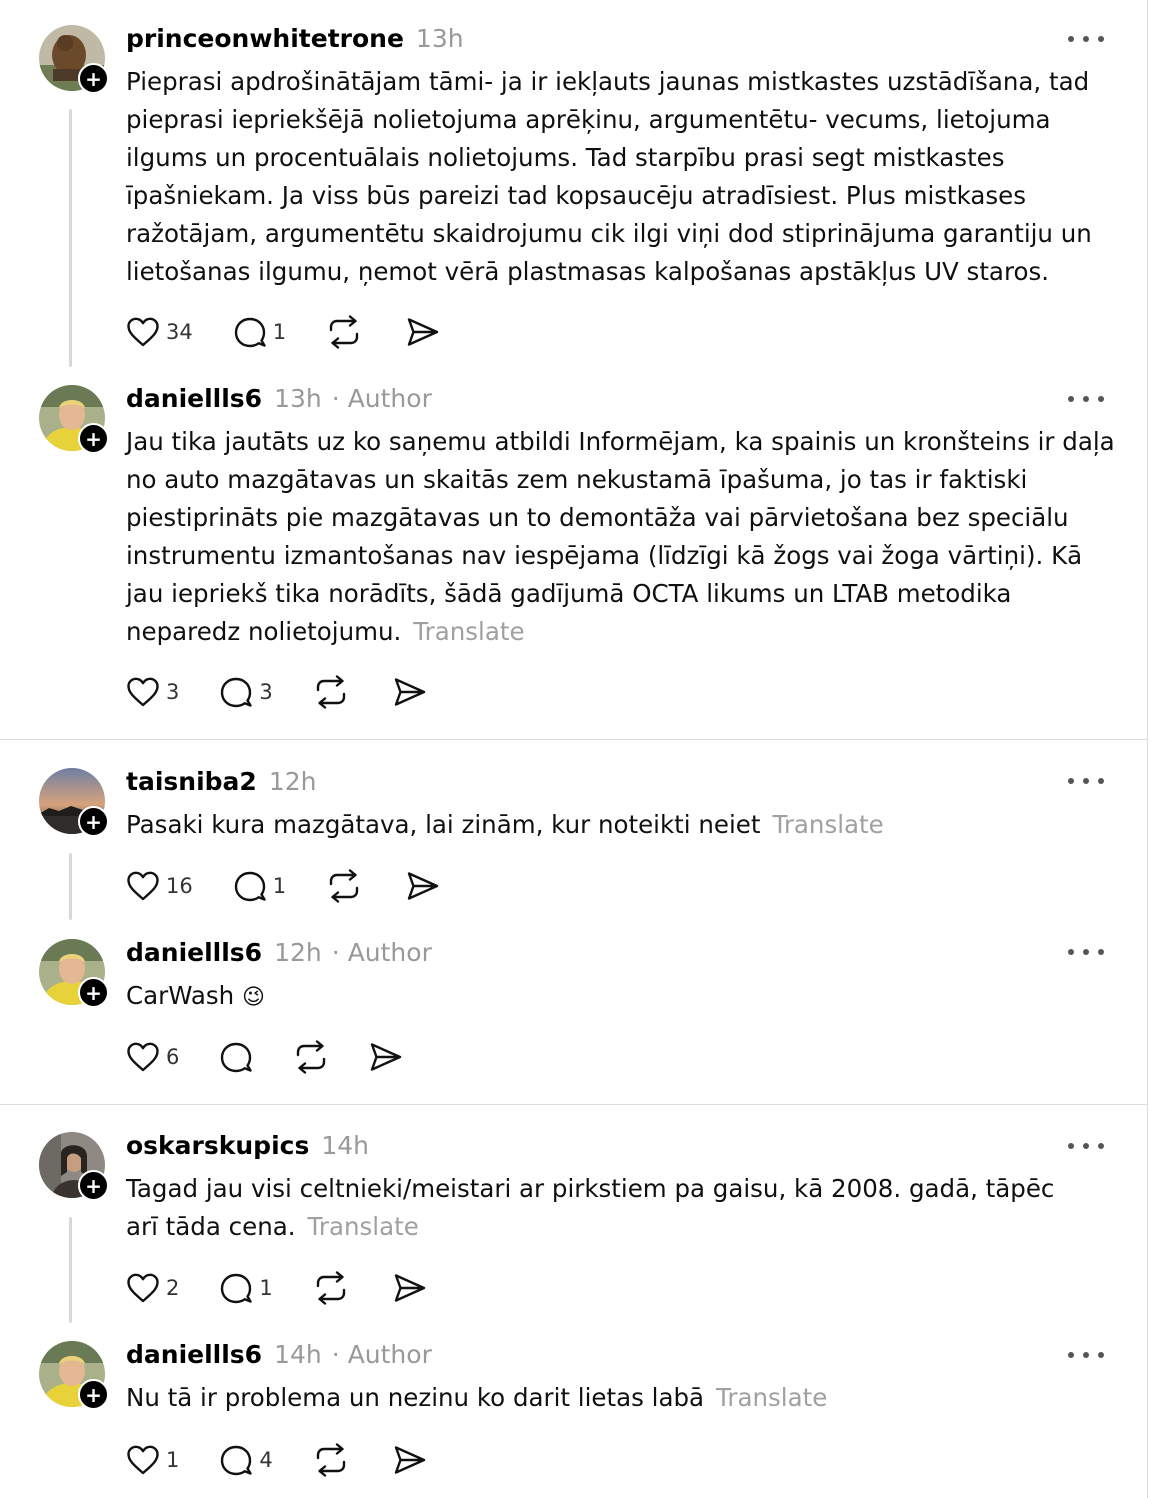  I want to click on post-header: taisniba2 12h, so click(221, 781).